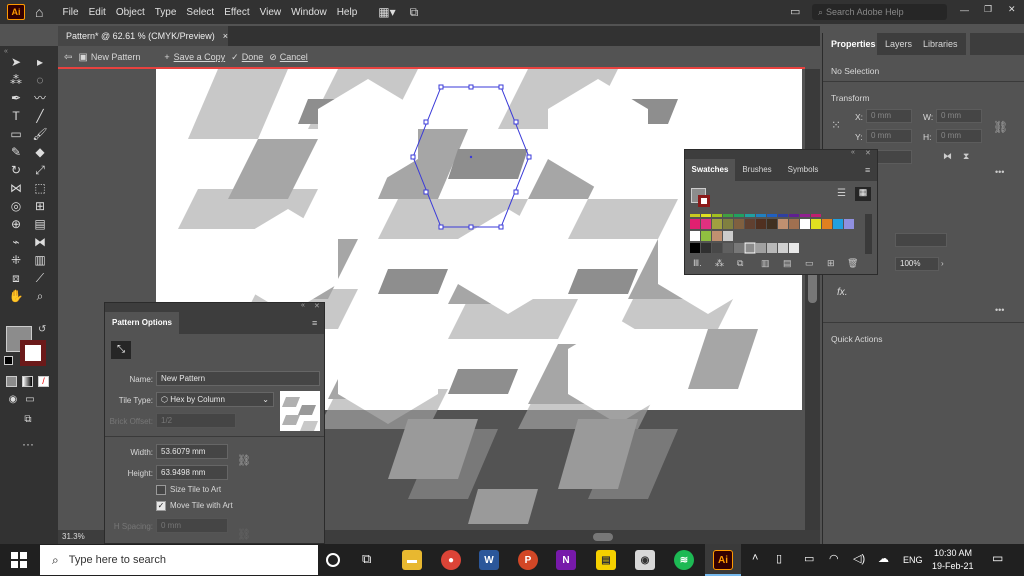  What do you see at coordinates (997, 558) in the screenshot?
I see `notifications-icon: ▭` at bounding box center [997, 558].